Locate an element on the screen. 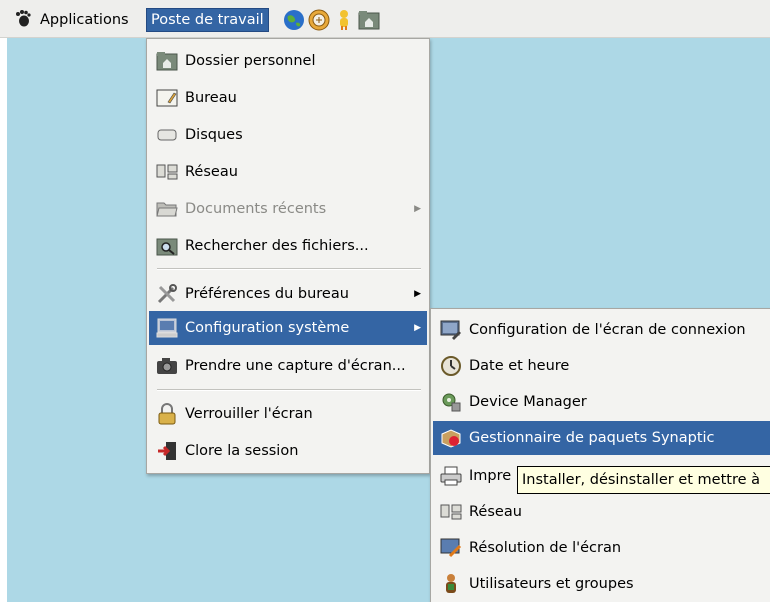 The image size is (770, 602). poste-de-travail-label: Poste de travail is located at coordinates (207, 20).